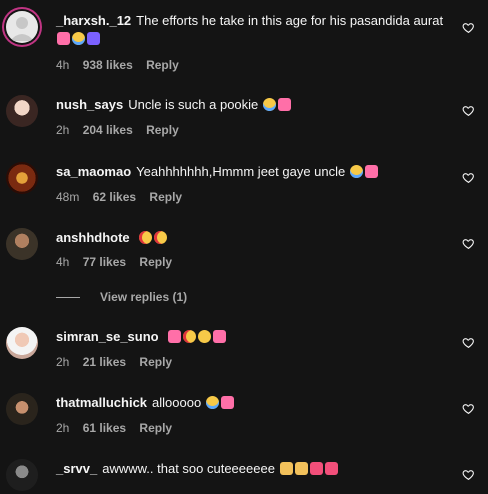 The height and width of the screenshot is (494, 488). What do you see at coordinates (241, 171) in the screenshot?
I see `comment-body: Yeahhhhhhh,Hmmm jeet gaye uncle` at bounding box center [241, 171].